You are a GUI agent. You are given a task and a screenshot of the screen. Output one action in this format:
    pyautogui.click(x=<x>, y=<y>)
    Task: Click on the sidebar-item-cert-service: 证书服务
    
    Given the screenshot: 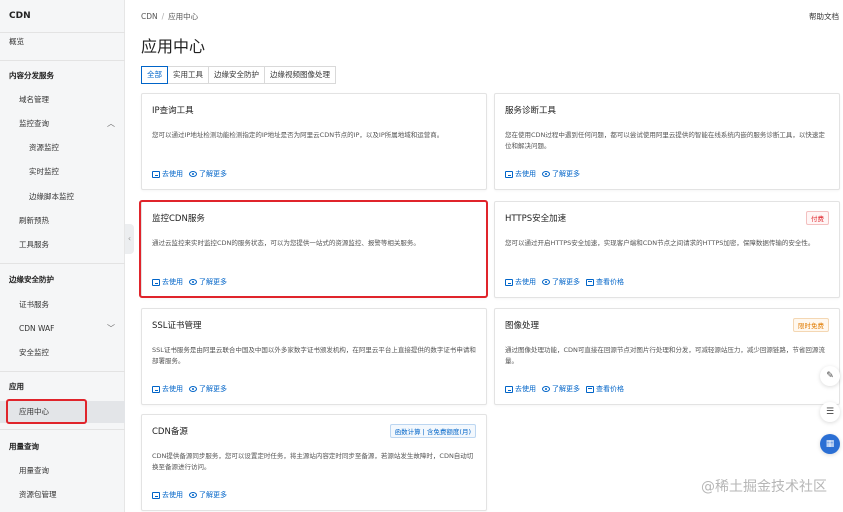 What is the action you would take?
    pyautogui.click(x=62, y=305)
    